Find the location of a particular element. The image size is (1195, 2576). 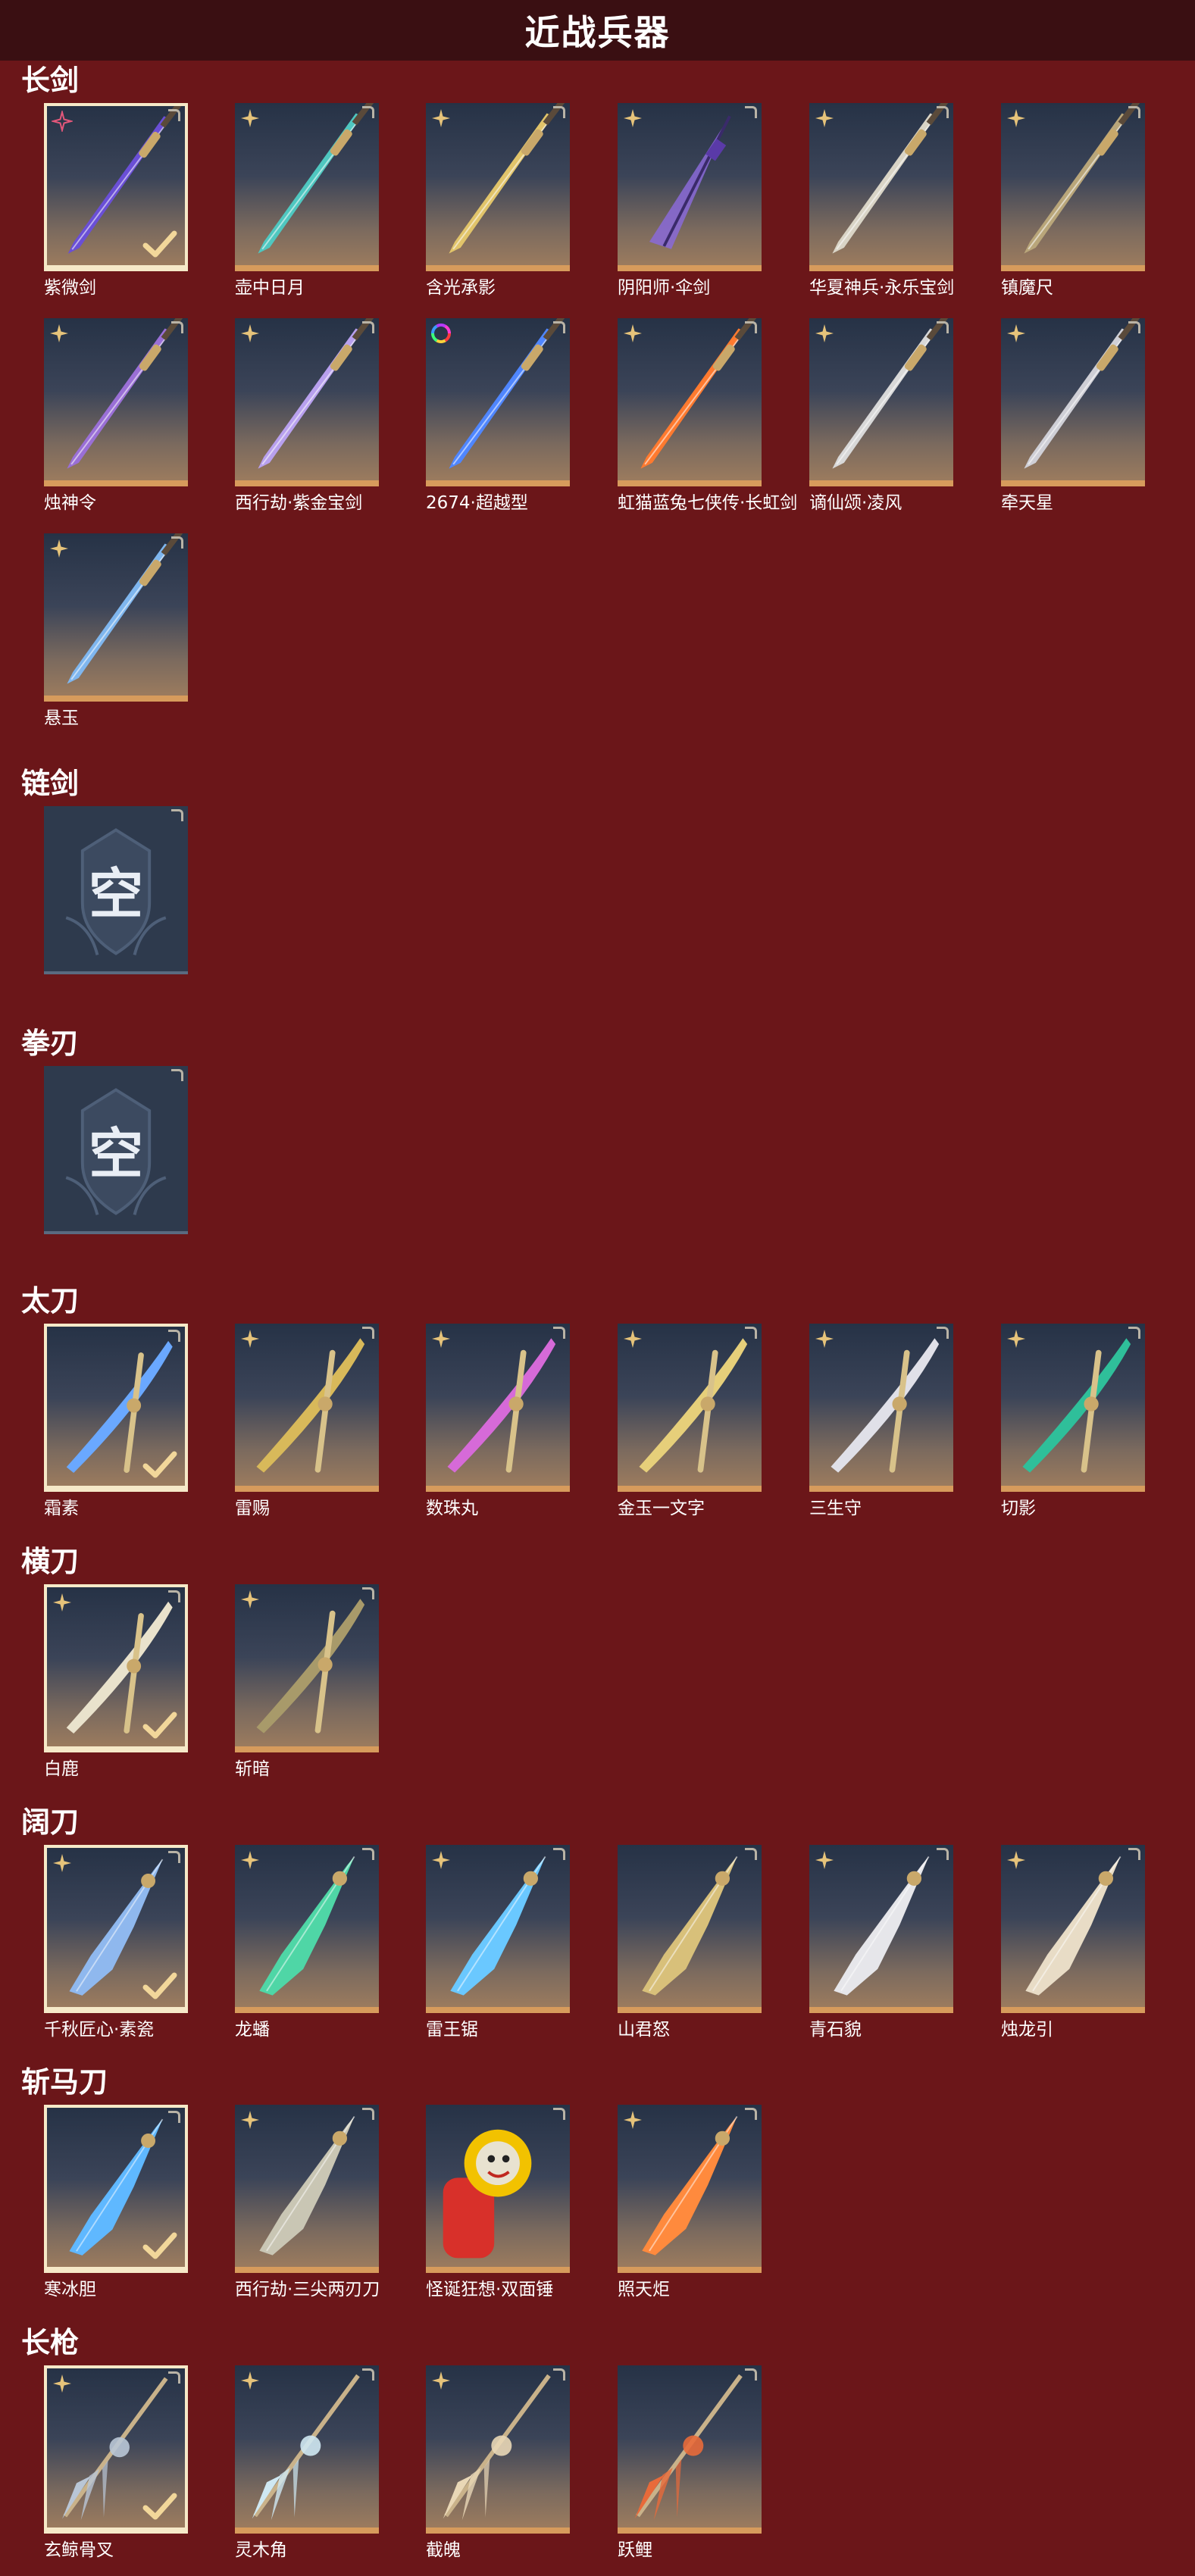

weapon-item: 华夏神兵·永乐宝剑 is located at coordinates (885, 201).